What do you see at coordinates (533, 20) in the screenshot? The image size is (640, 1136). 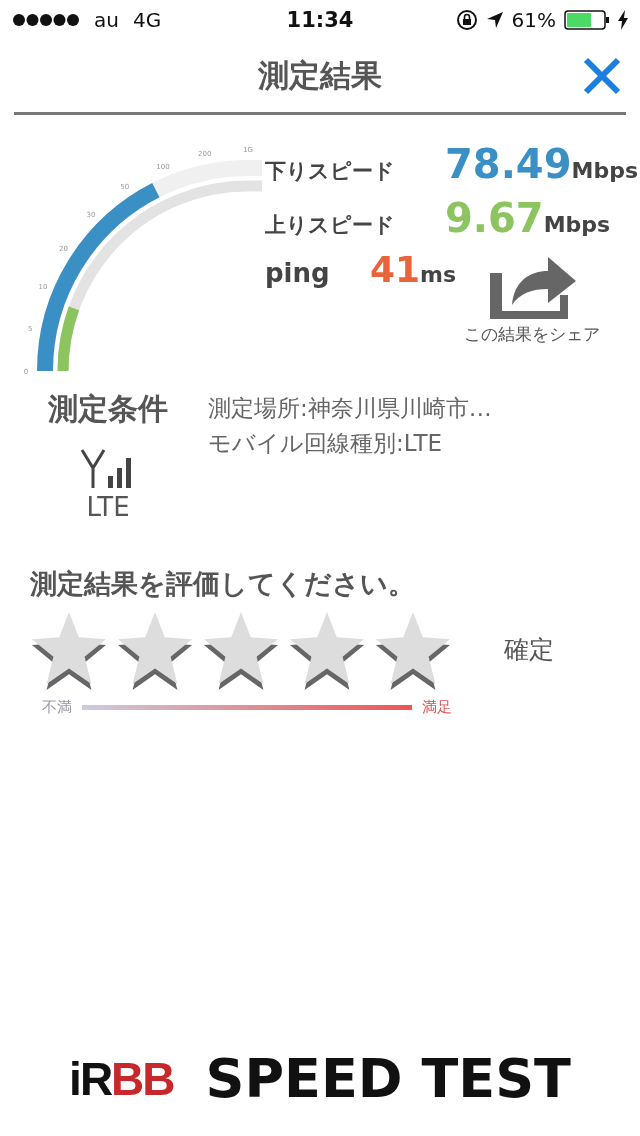 I see `battery-percent: 61%` at bounding box center [533, 20].